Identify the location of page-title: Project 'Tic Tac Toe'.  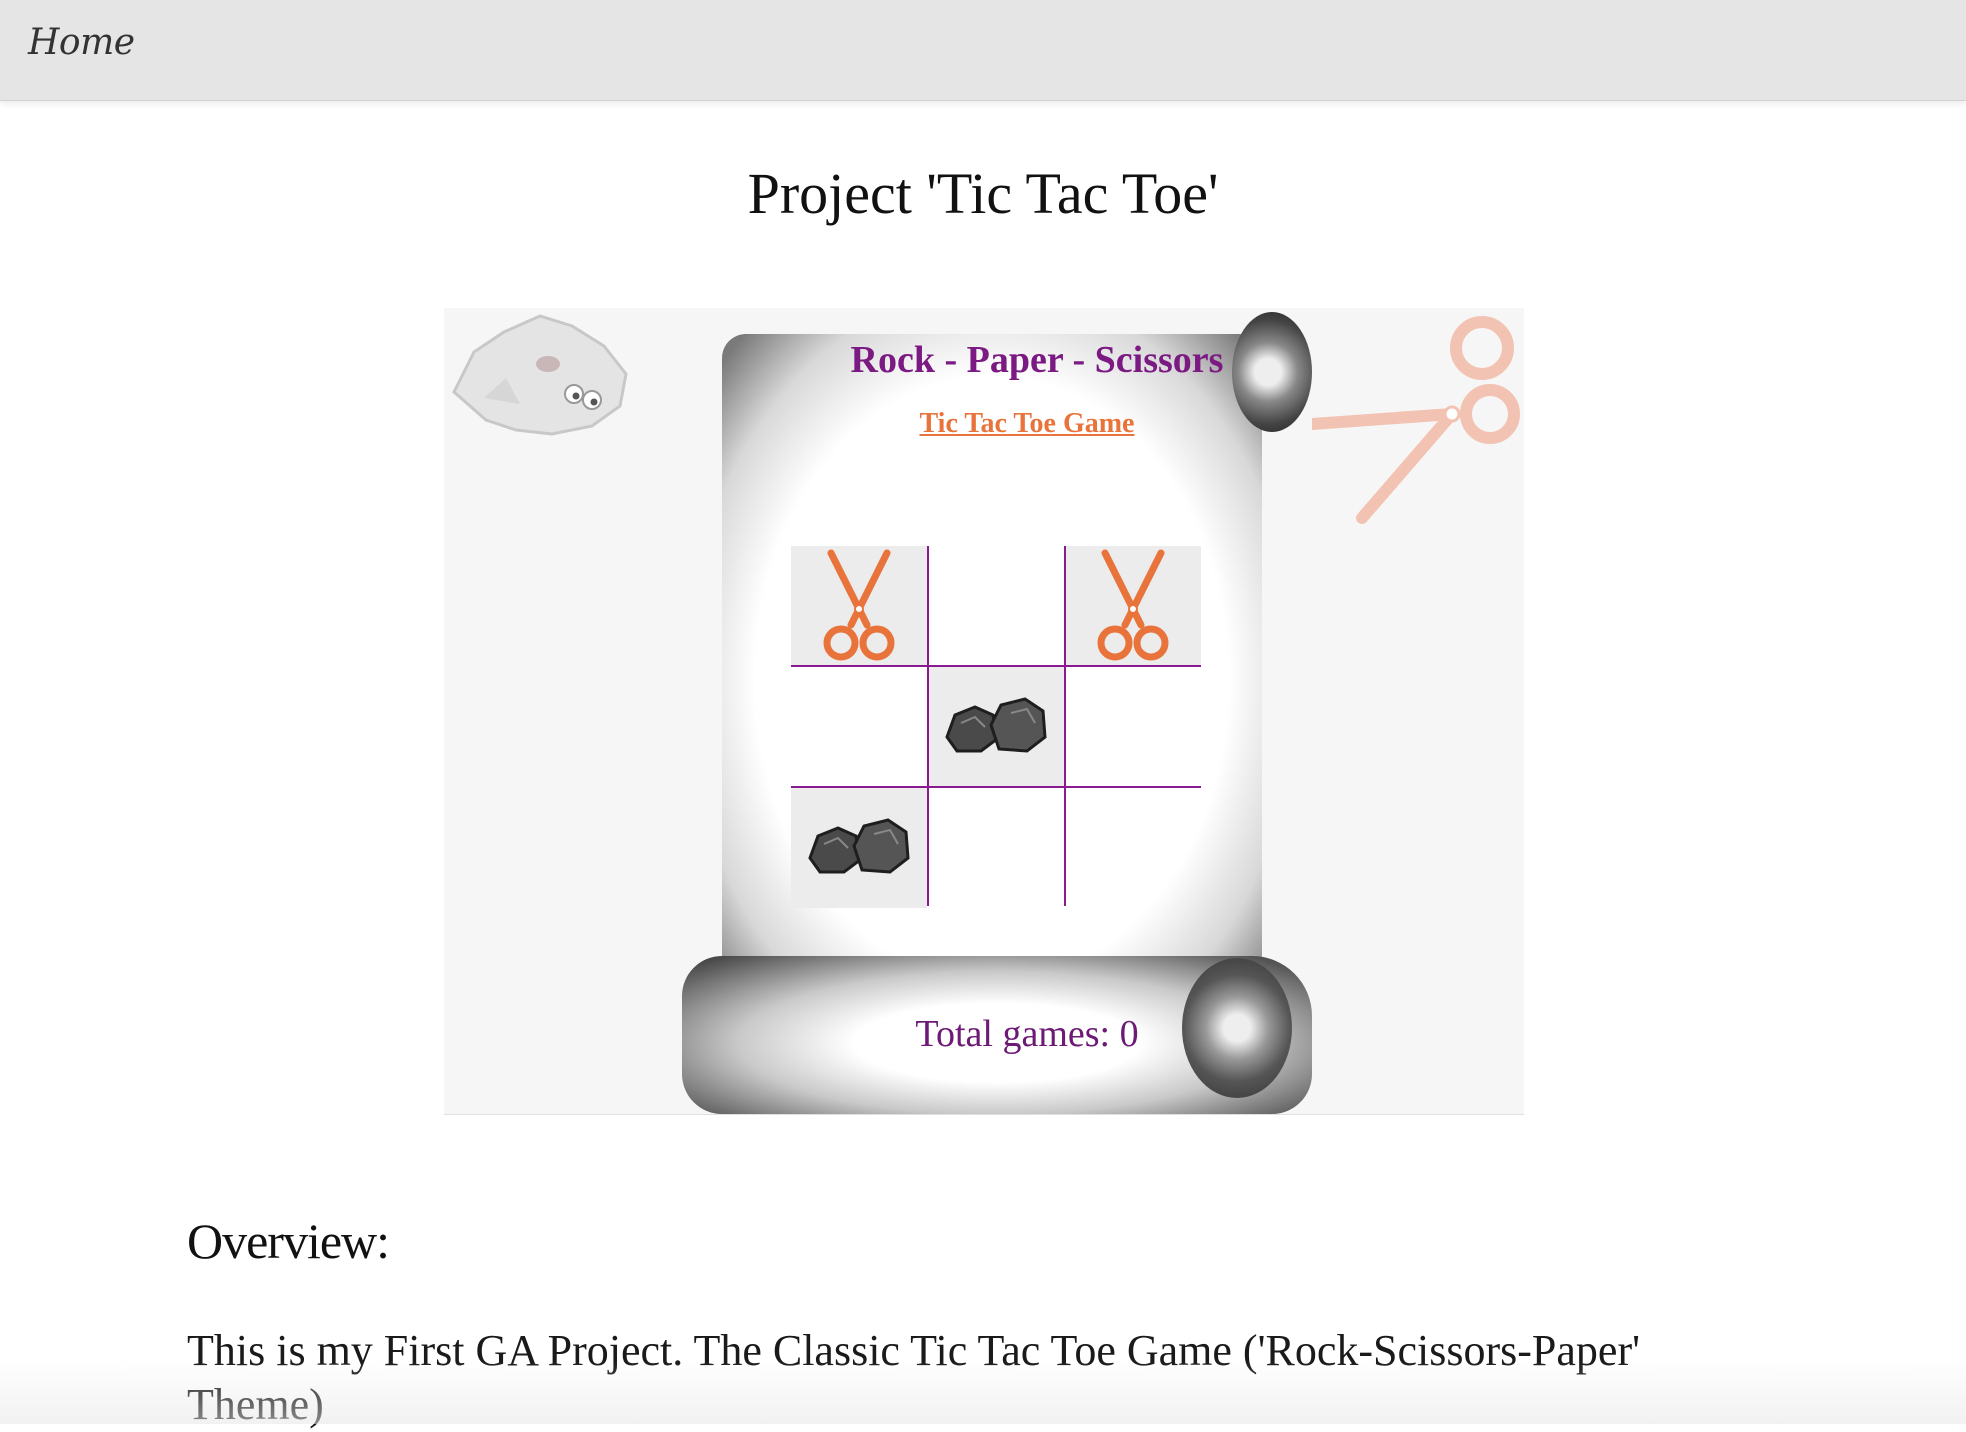
(983, 193).